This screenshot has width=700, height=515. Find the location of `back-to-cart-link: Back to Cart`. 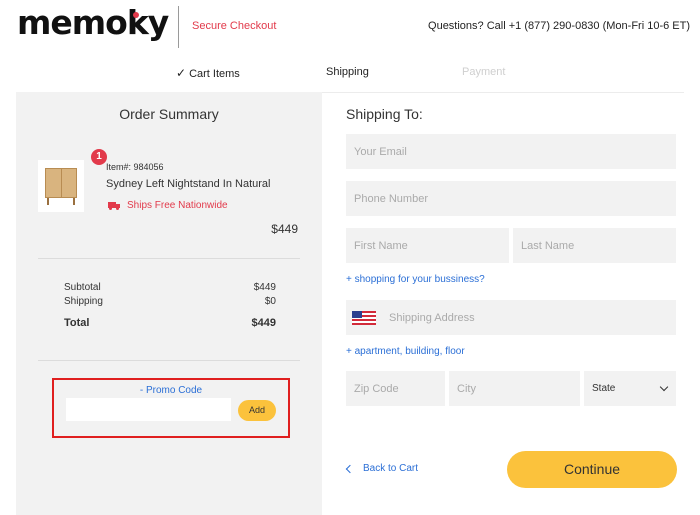

back-to-cart-link: Back to Cart is located at coordinates (382, 468).